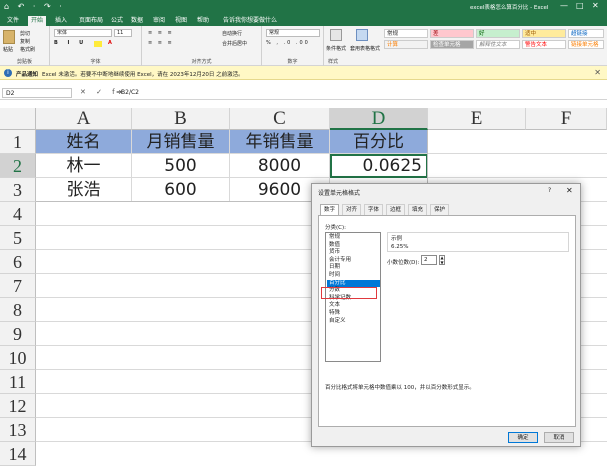  What do you see at coordinates (18, 286) in the screenshot?
I see `row-header-7: 7` at bounding box center [18, 286].